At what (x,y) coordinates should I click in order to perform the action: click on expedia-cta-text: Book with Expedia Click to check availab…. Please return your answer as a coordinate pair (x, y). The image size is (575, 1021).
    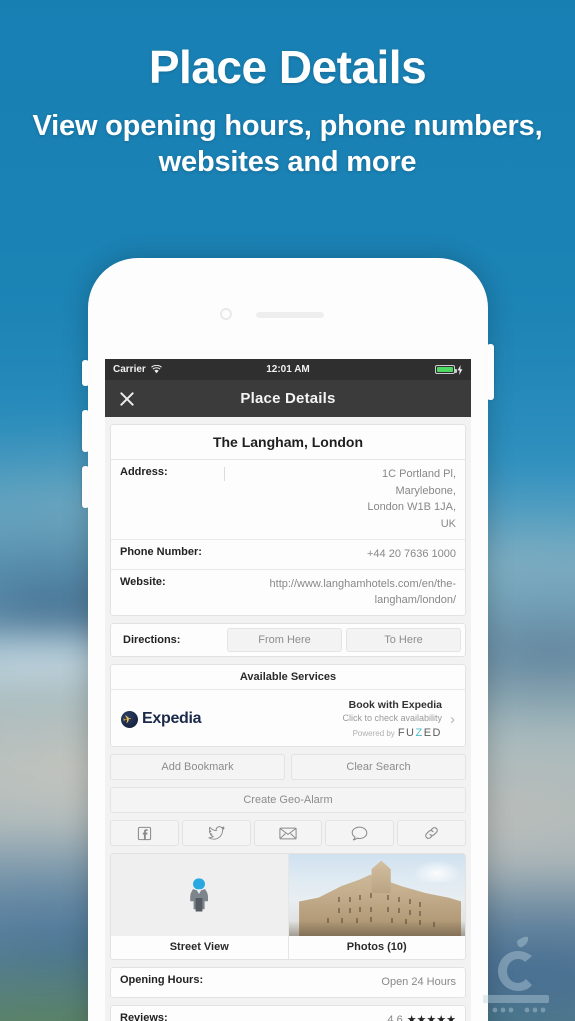
    Looking at the image, I should click on (392, 719).